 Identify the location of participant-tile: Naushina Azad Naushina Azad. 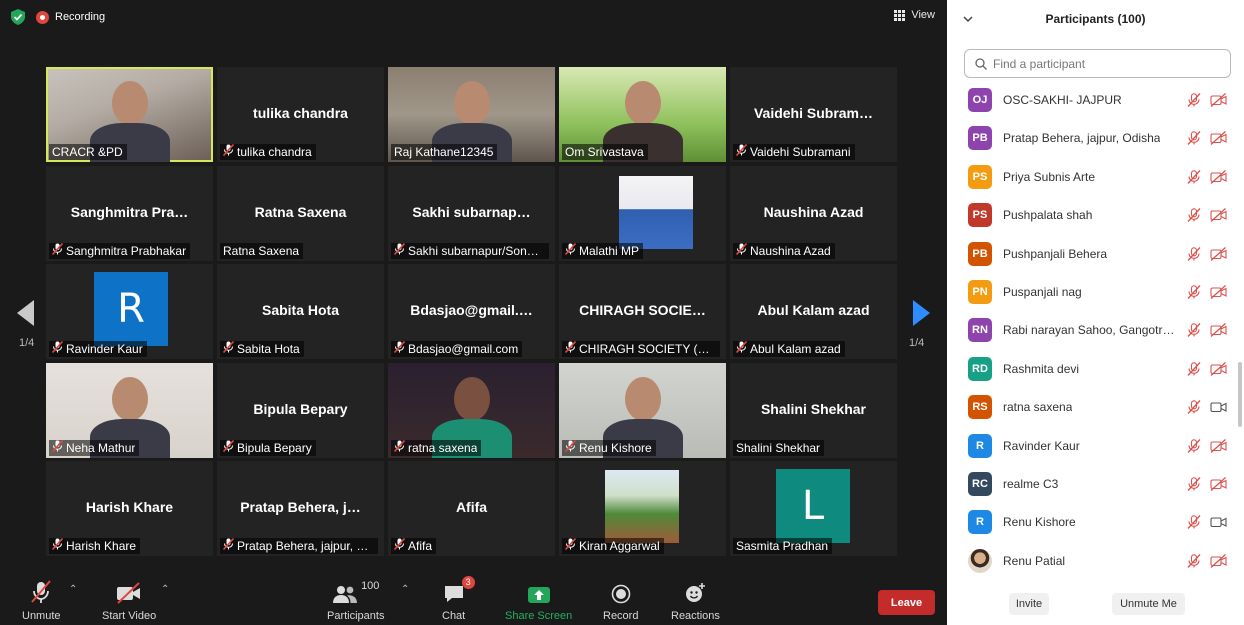
(813, 213).